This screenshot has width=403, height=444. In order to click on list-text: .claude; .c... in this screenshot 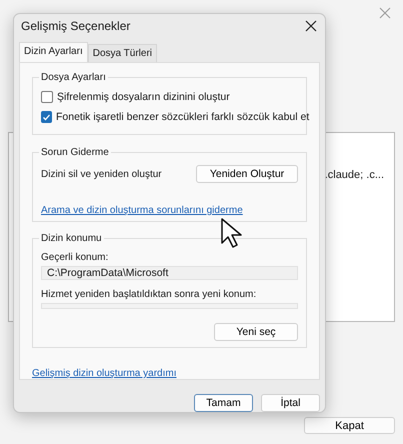, I will do `click(354, 176)`.